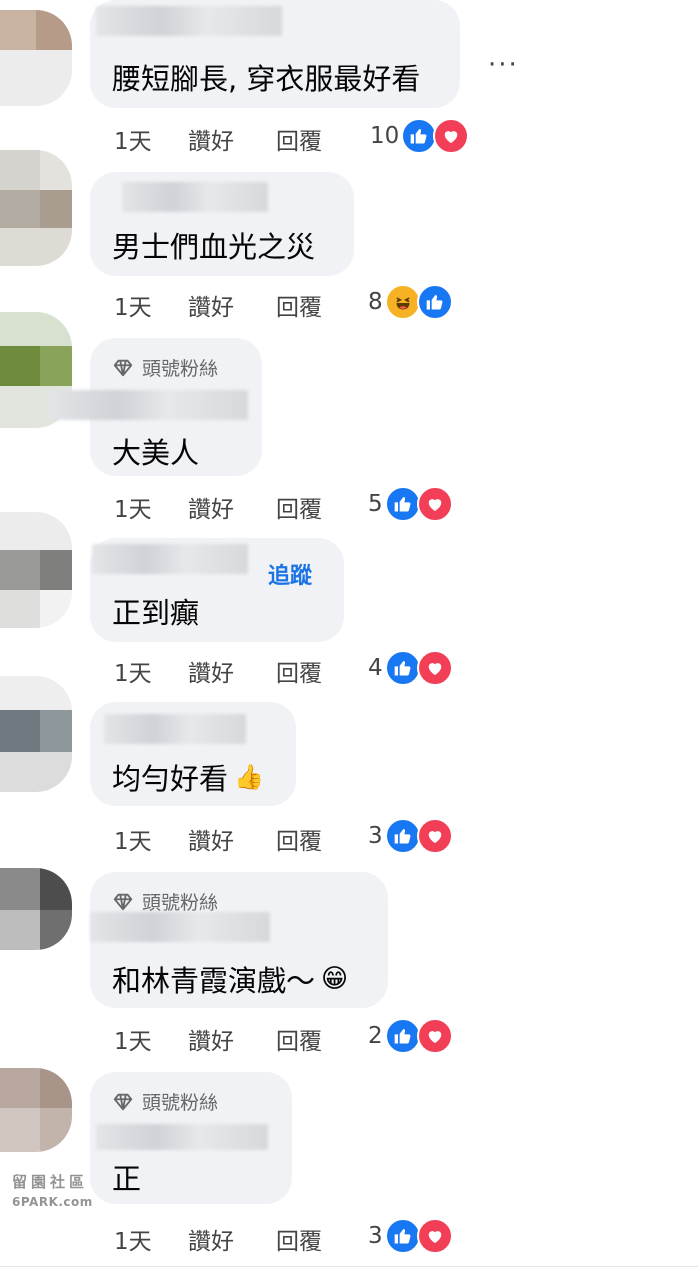  I want to click on comment-text-content: 腰短腳長, 穿衣服最好看, so click(266, 79).